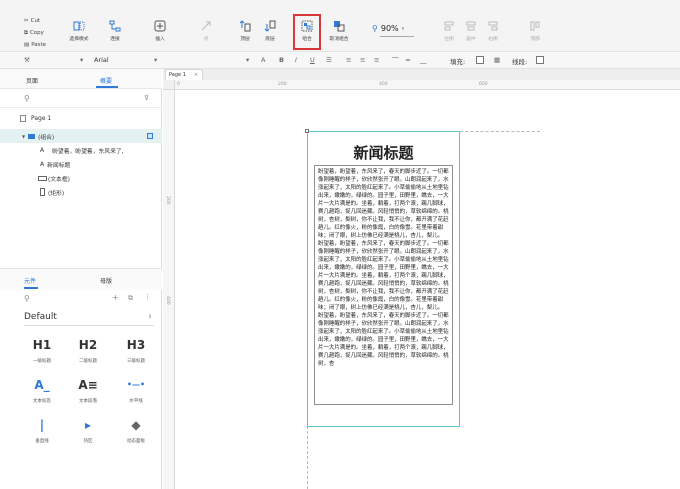  I want to click on outline-search: ⚲ ⊽, so click(81, 99).